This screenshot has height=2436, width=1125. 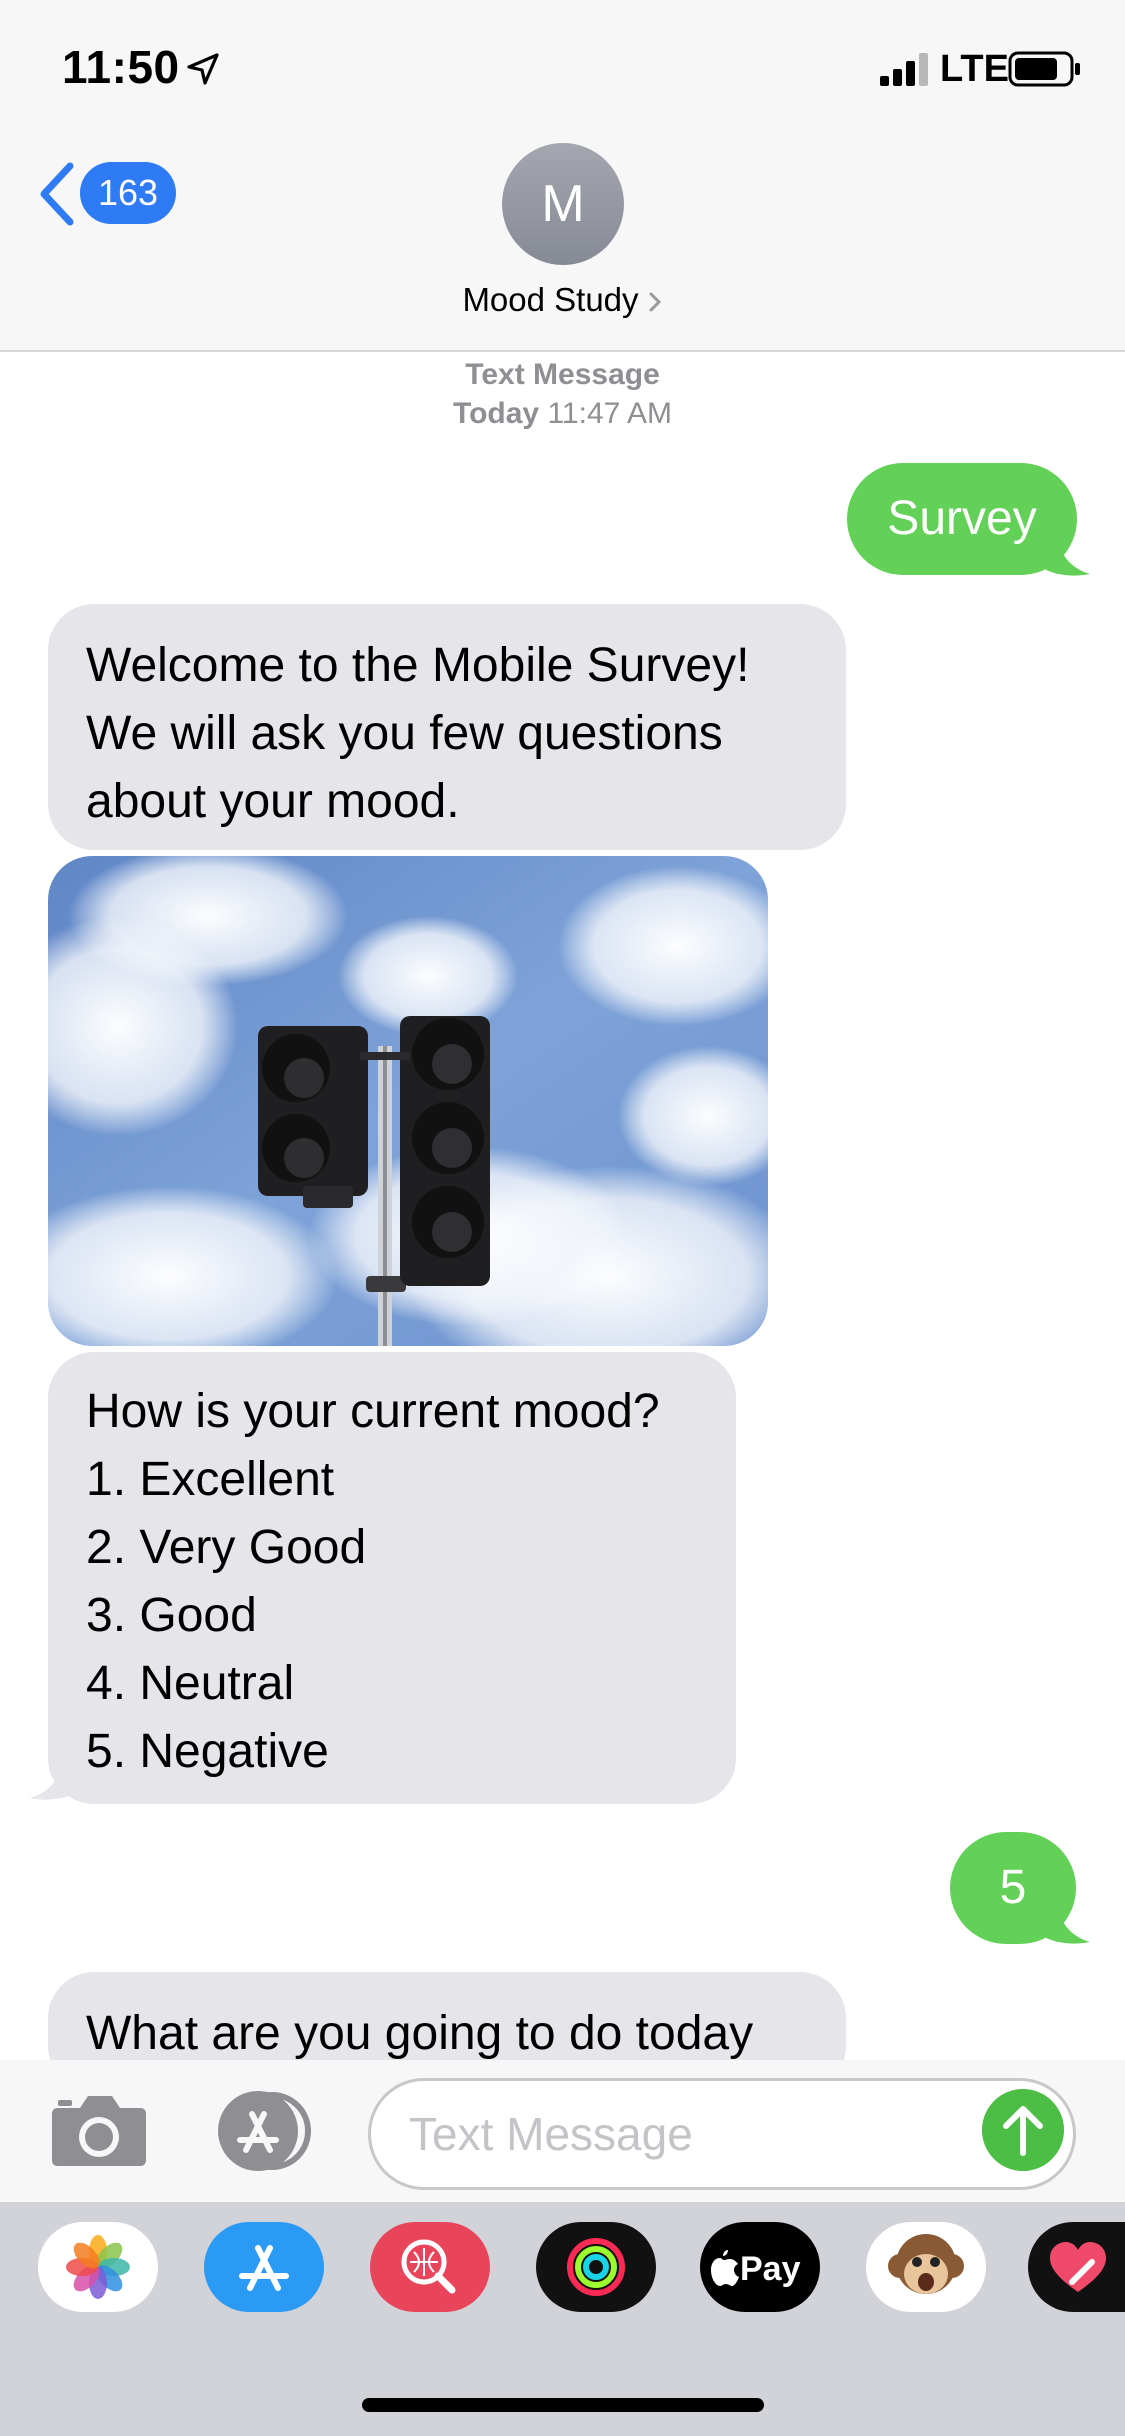 I want to click on app-store-drawer-icon, so click(x=263, y=2131).